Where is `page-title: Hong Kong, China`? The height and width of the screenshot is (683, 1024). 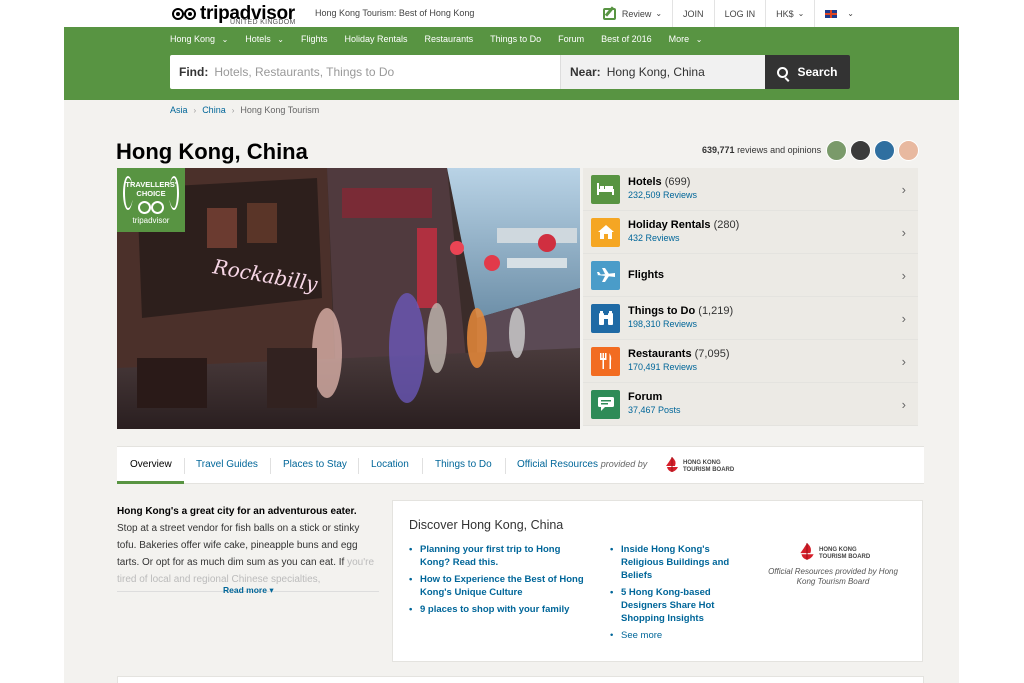
page-title: Hong Kong, China is located at coordinates (212, 151).